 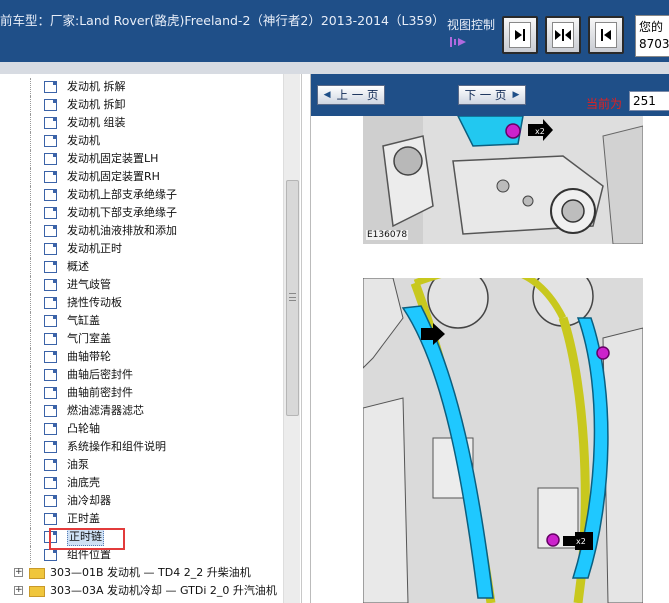 I want to click on engine-illustration-top: x2, so click(x=503, y=180).